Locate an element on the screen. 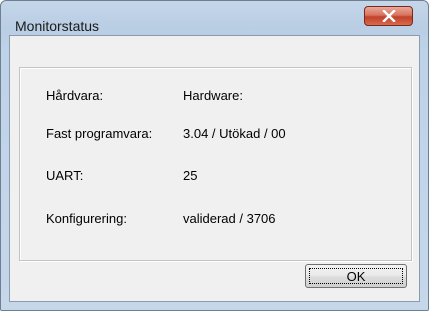 The width and height of the screenshot is (429, 311). close-button is located at coordinates (388, 16).